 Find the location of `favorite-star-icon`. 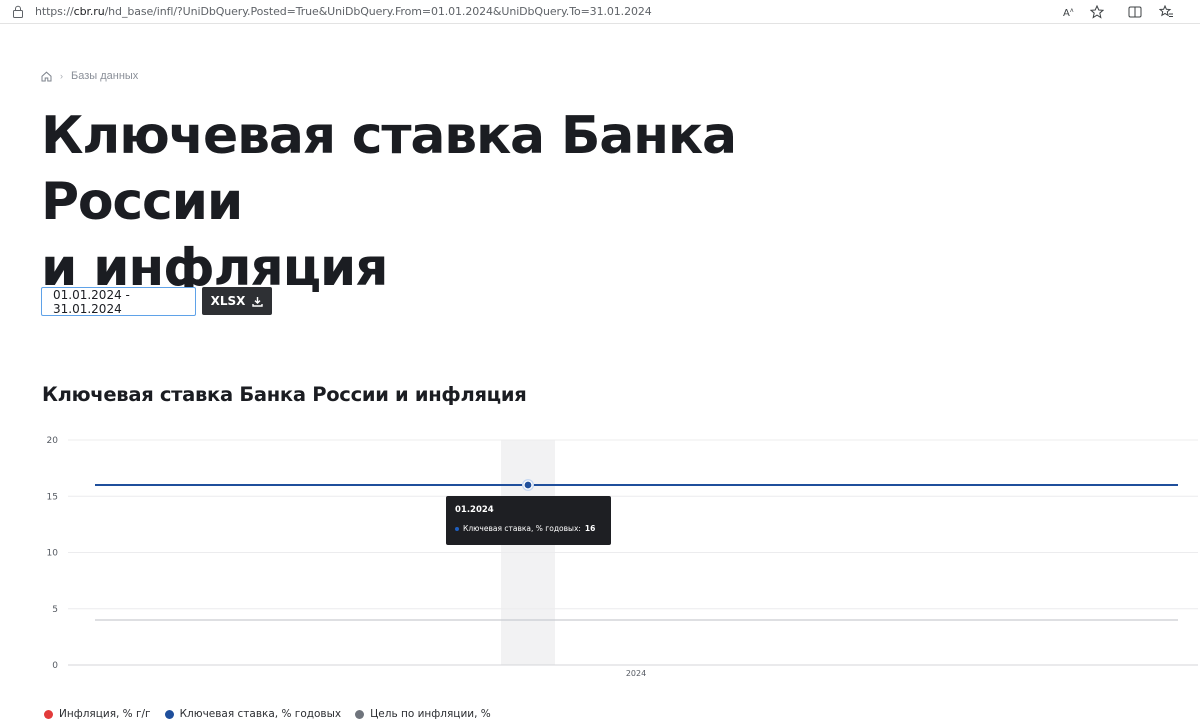

favorite-star-icon is located at coordinates (1097, 12).